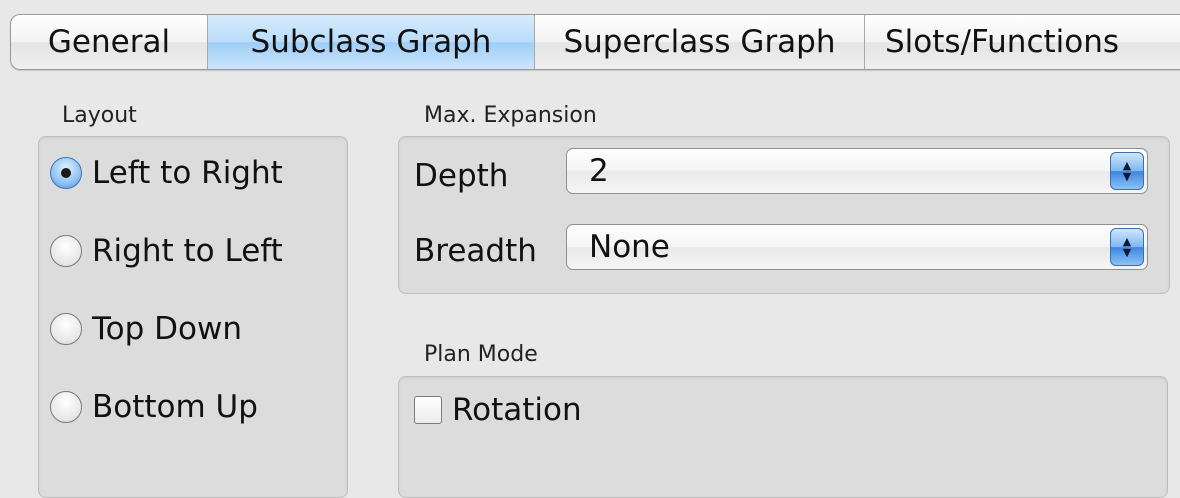 The image size is (1180, 498). What do you see at coordinates (510, 115) in the screenshot?
I see `max-expansion-group-label: Max. Expansion` at bounding box center [510, 115].